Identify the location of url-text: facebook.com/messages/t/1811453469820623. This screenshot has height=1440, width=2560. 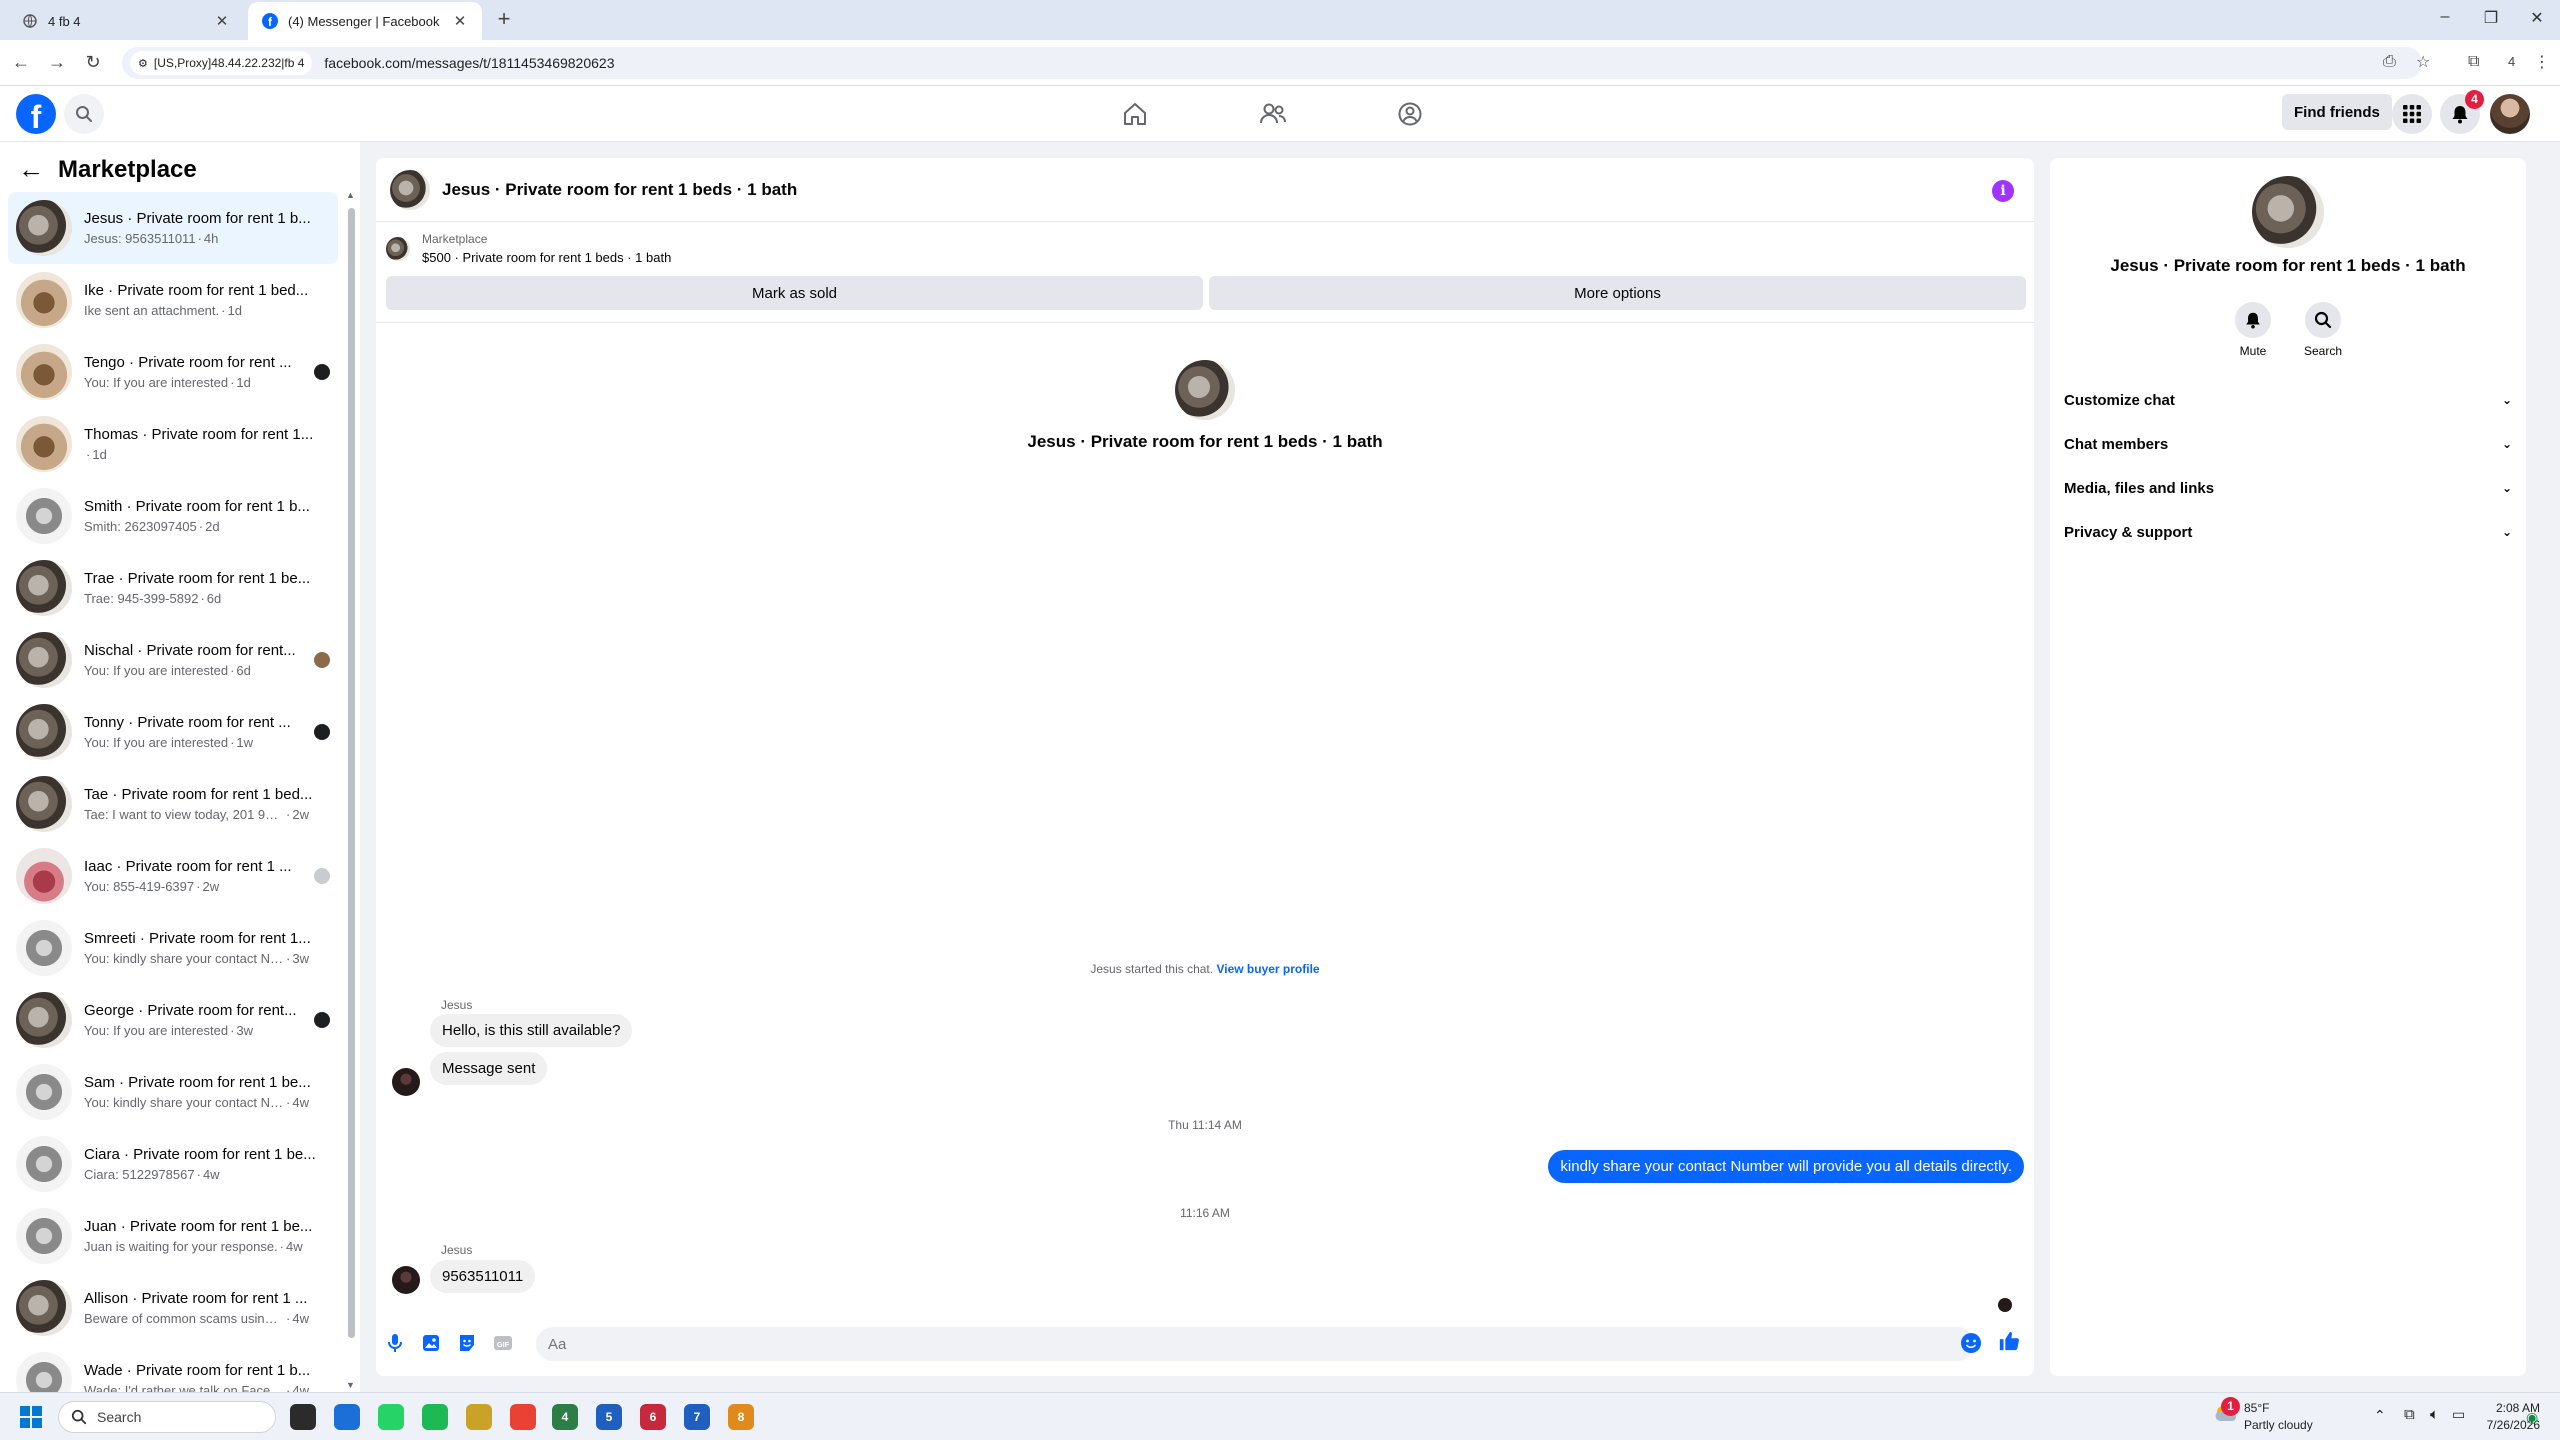
(469, 63).